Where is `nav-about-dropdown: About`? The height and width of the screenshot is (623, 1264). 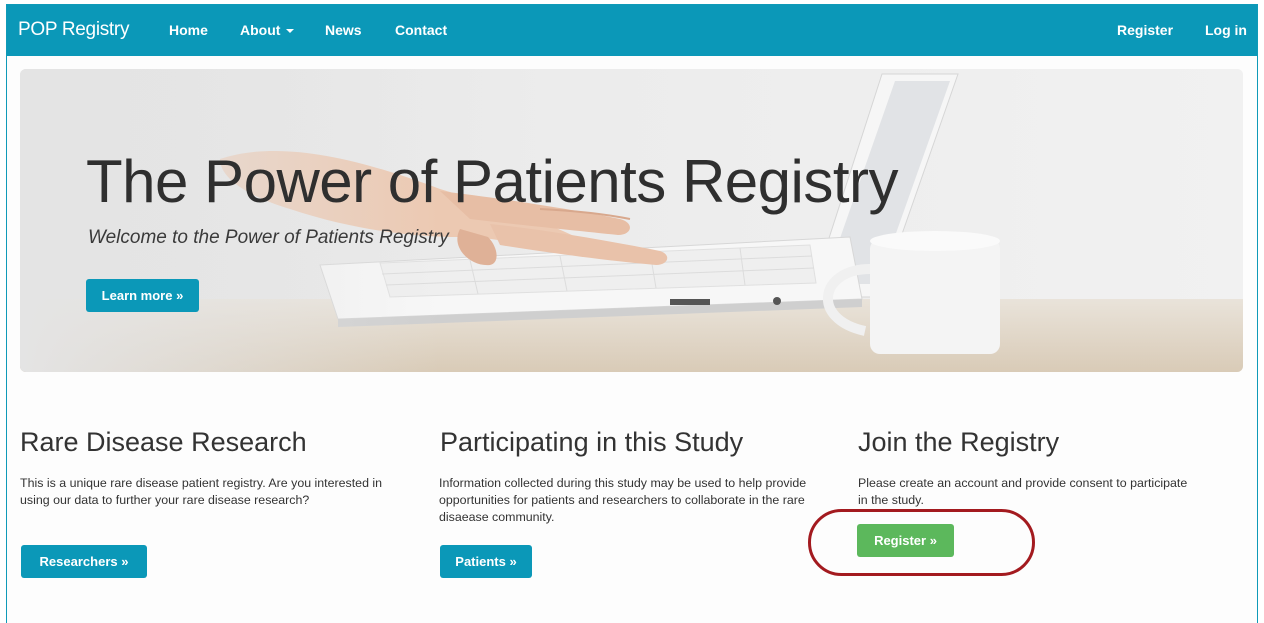
nav-about-dropdown: About is located at coordinates (267, 30).